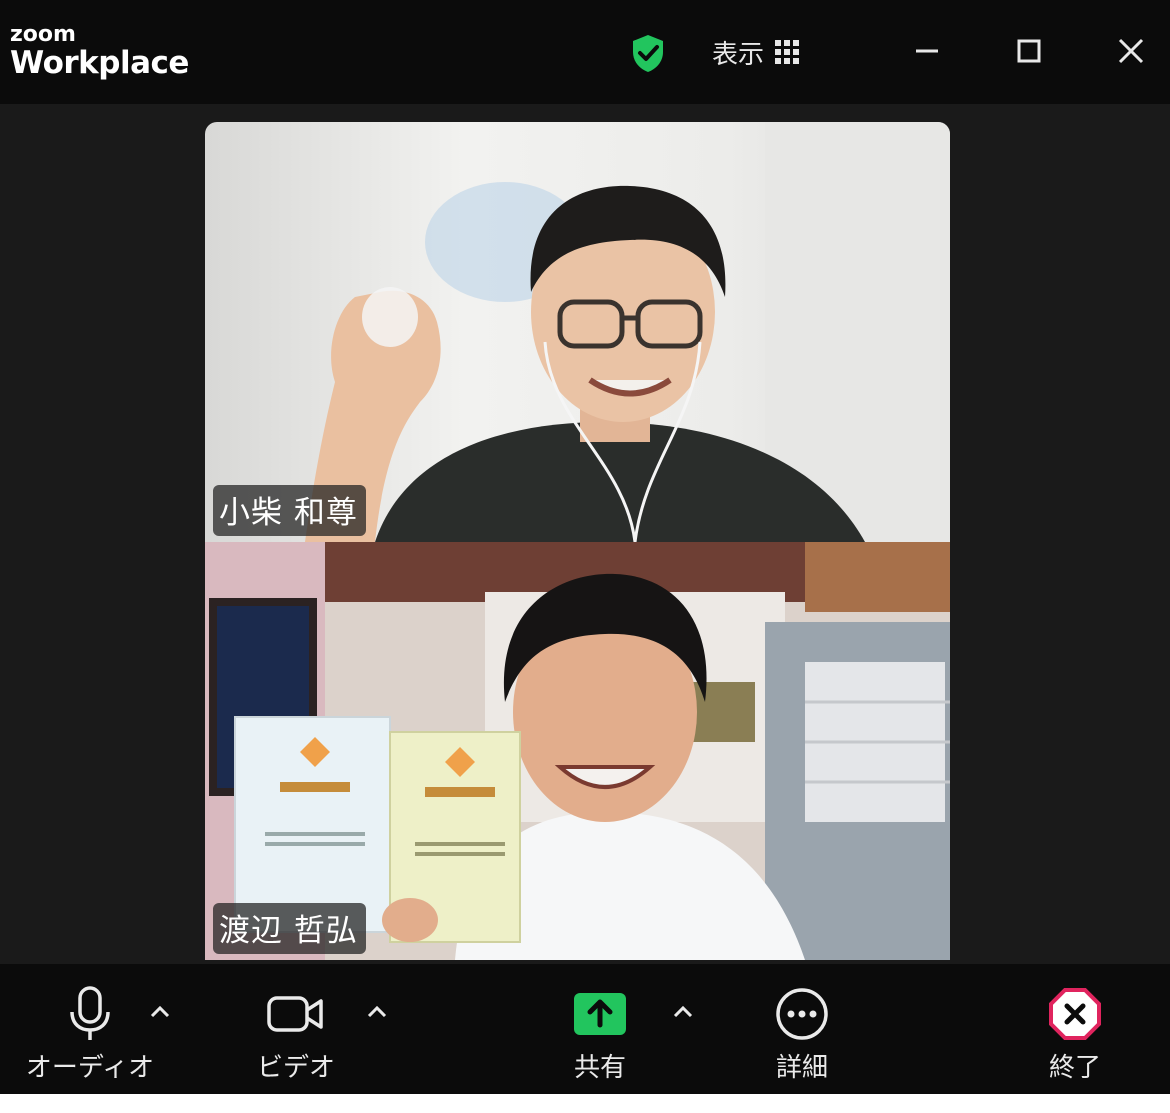 The height and width of the screenshot is (1113, 1170). Describe the element at coordinates (90, 1068) in the screenshot. I see `audio-button-label: オーディオ` at that location.